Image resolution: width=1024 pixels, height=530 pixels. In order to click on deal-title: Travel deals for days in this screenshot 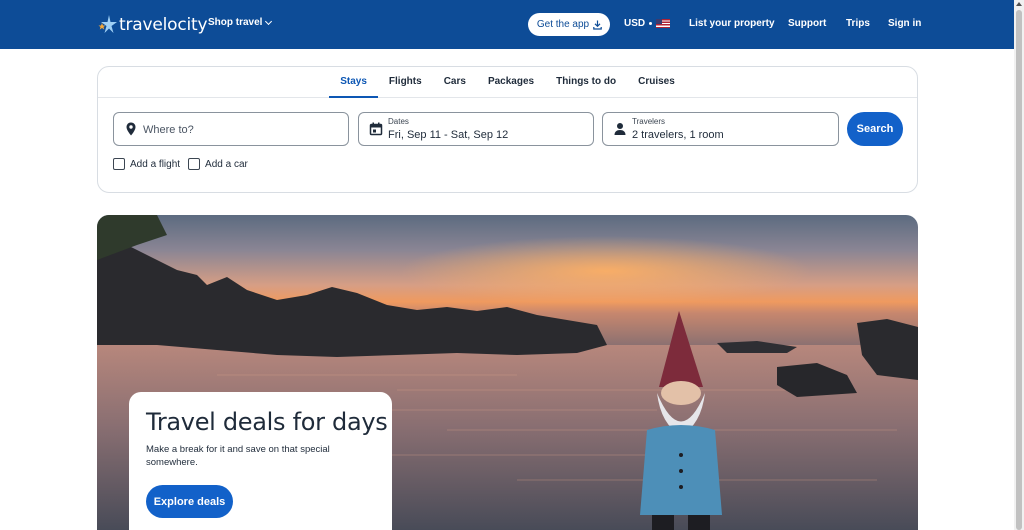, I will do `click(267, 422)`.